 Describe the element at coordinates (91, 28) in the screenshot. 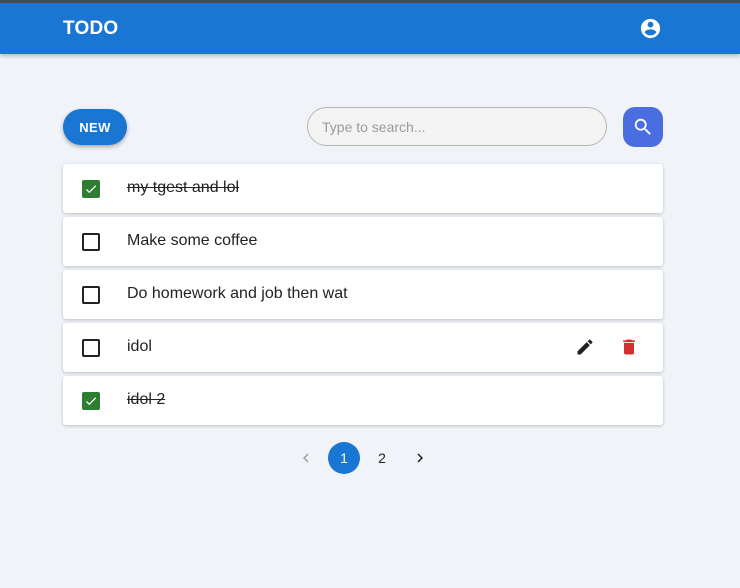

I see `app-title: TODO` at that location.